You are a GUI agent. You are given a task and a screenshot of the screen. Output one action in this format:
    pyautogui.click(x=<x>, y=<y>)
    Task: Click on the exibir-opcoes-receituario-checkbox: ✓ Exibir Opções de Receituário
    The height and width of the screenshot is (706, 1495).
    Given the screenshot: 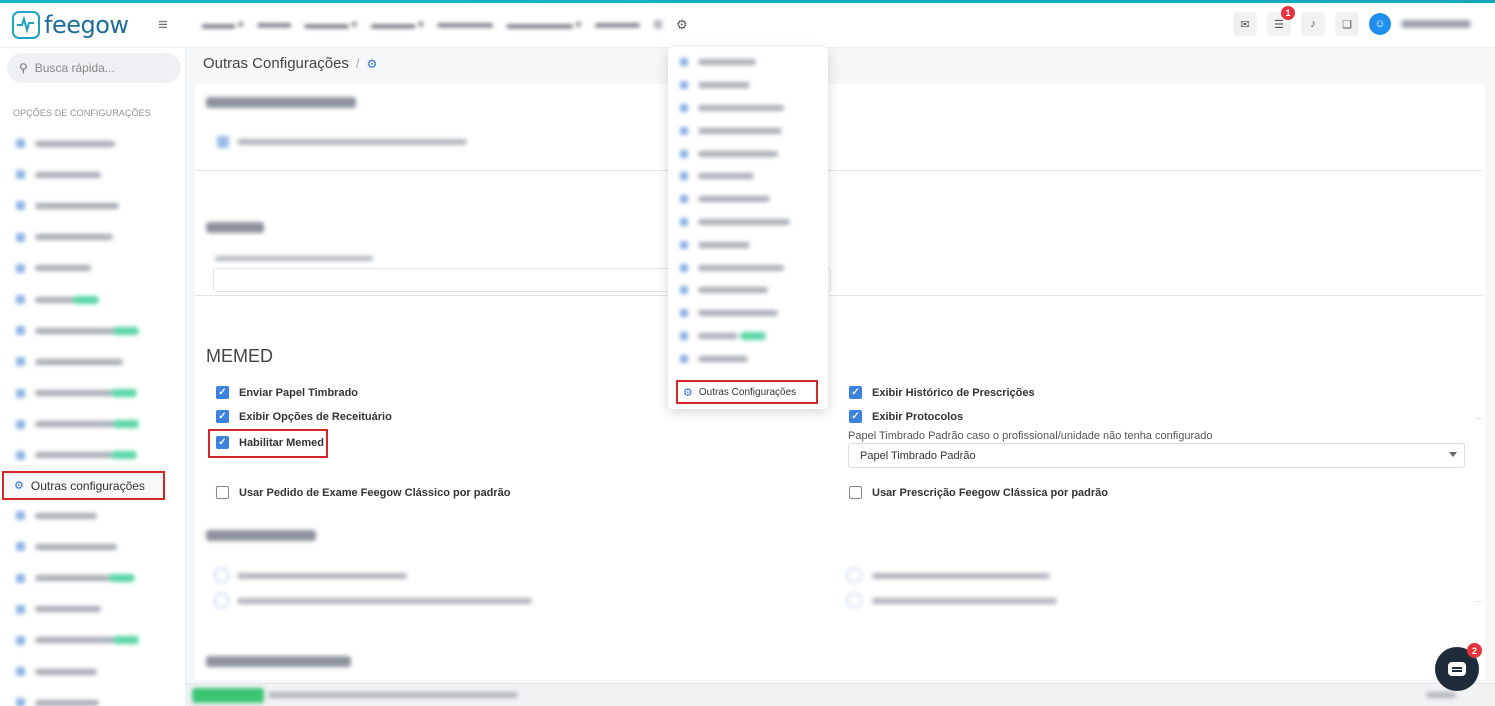 What is the action you would take?
    pyautogui.click(x=304, y=416)
    